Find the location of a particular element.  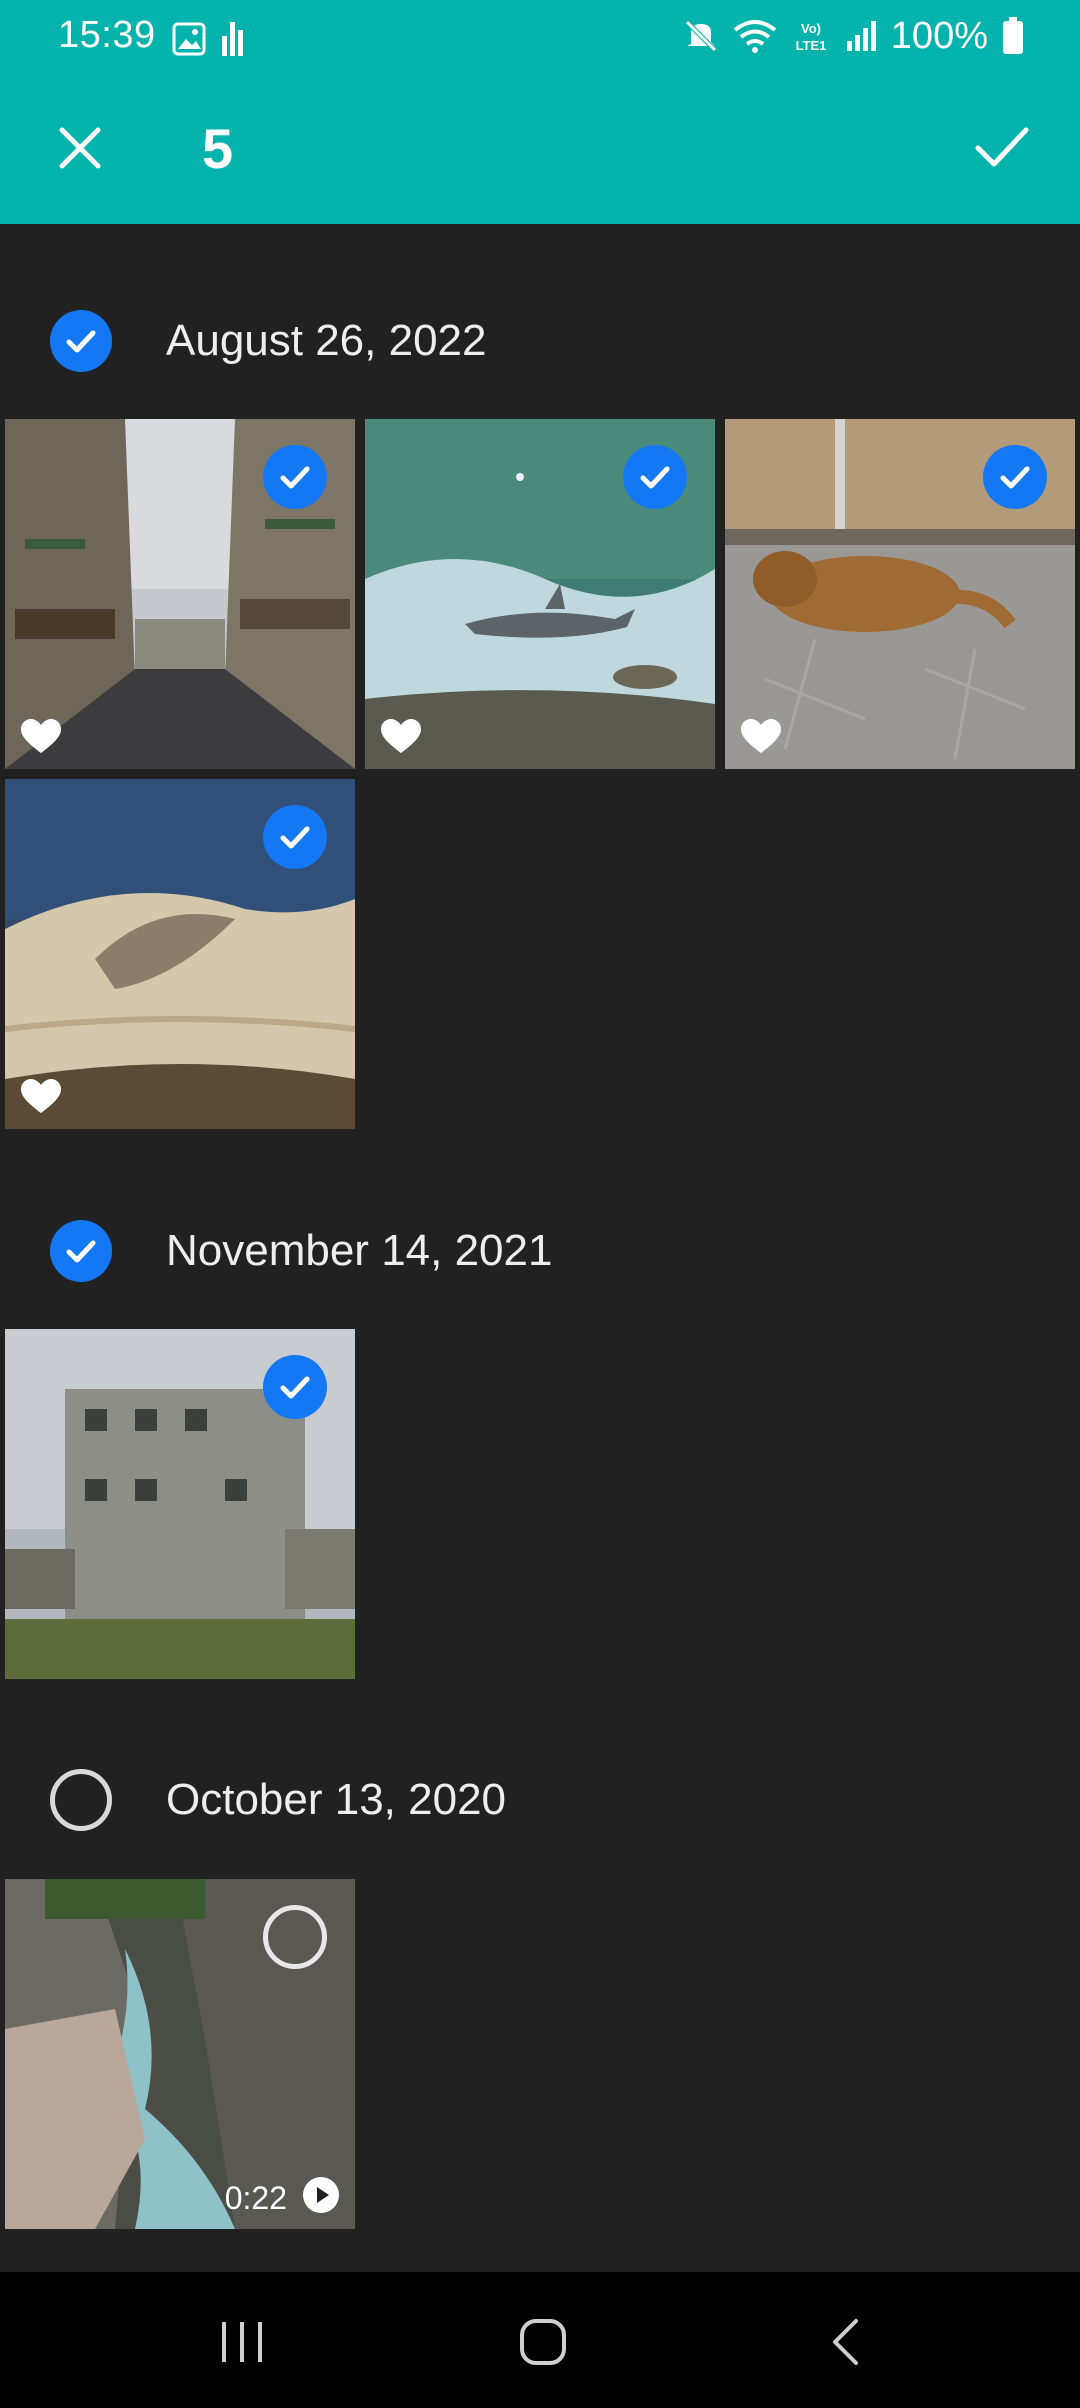

group-date: October 13, 2020 is located at coordinates (336, 1799).